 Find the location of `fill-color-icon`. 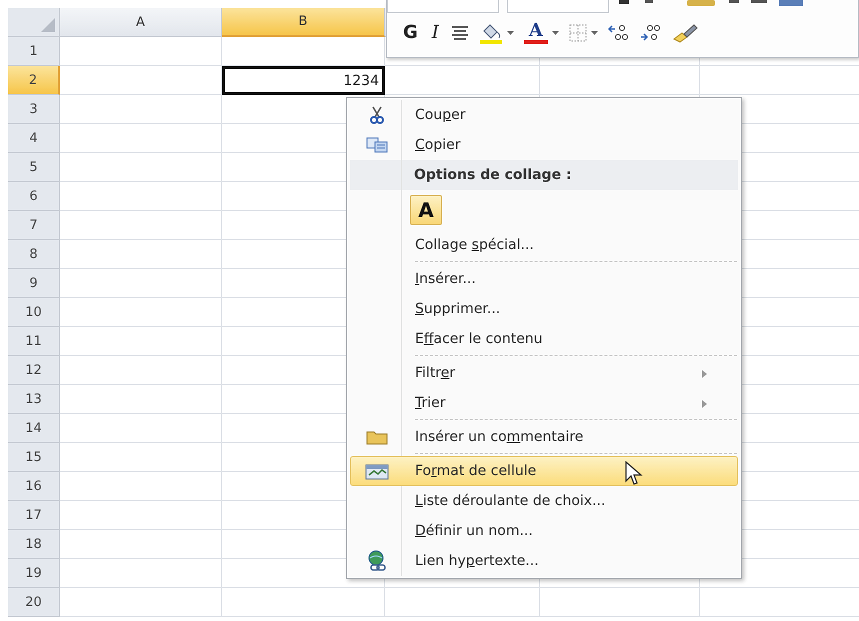

fill-color-icon is located at coordinates (490, 33).